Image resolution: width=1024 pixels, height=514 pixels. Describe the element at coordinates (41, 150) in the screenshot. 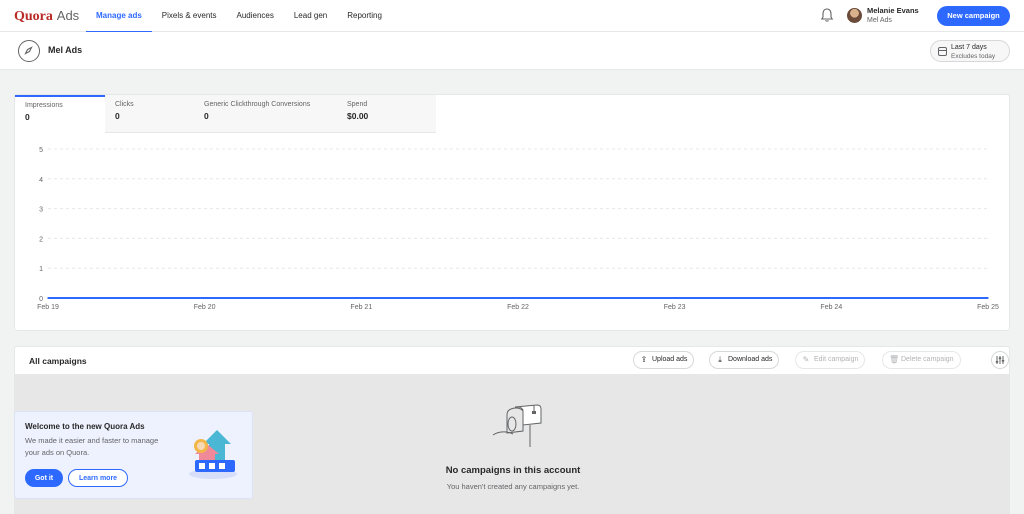

I see `y-tick-label: 5` at that location.